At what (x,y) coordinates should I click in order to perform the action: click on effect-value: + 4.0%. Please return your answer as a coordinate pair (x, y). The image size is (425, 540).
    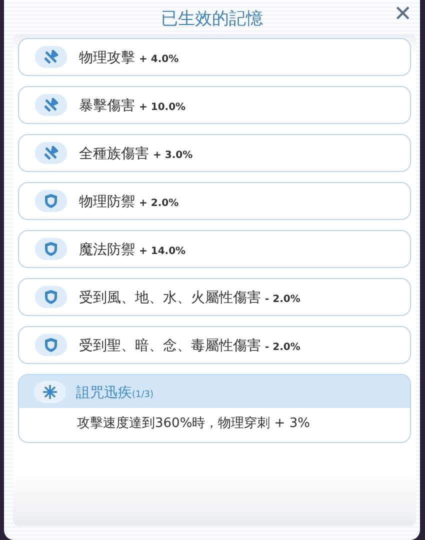
    Looking at the image, I should click on (159, 59).